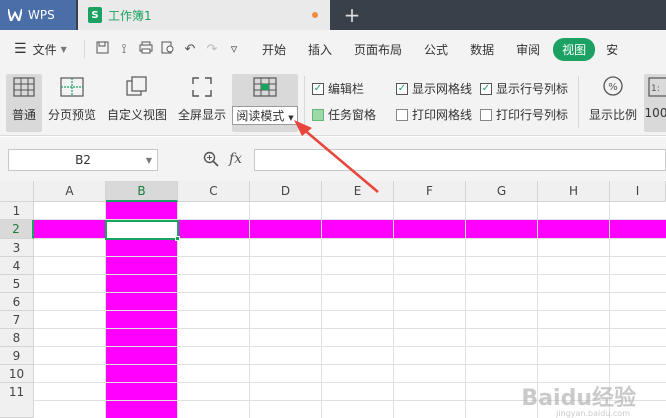 The width and height of the screenshot is (666, 418). What do you see at coordinates (613, 103) in the screenshot?
I see `zoom-button: % 显示比例` at bounding box center [613, 103].